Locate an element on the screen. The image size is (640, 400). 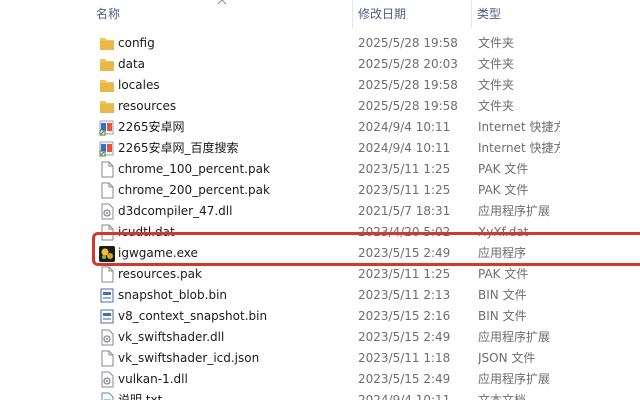
file-name: vk_swiftshader.dll is located at coordinates (171, 337).